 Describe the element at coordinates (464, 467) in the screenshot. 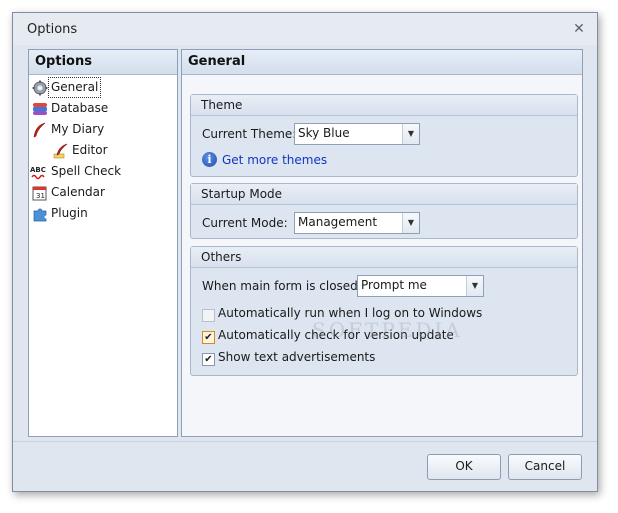

I see `ok-button: OK` at that location.